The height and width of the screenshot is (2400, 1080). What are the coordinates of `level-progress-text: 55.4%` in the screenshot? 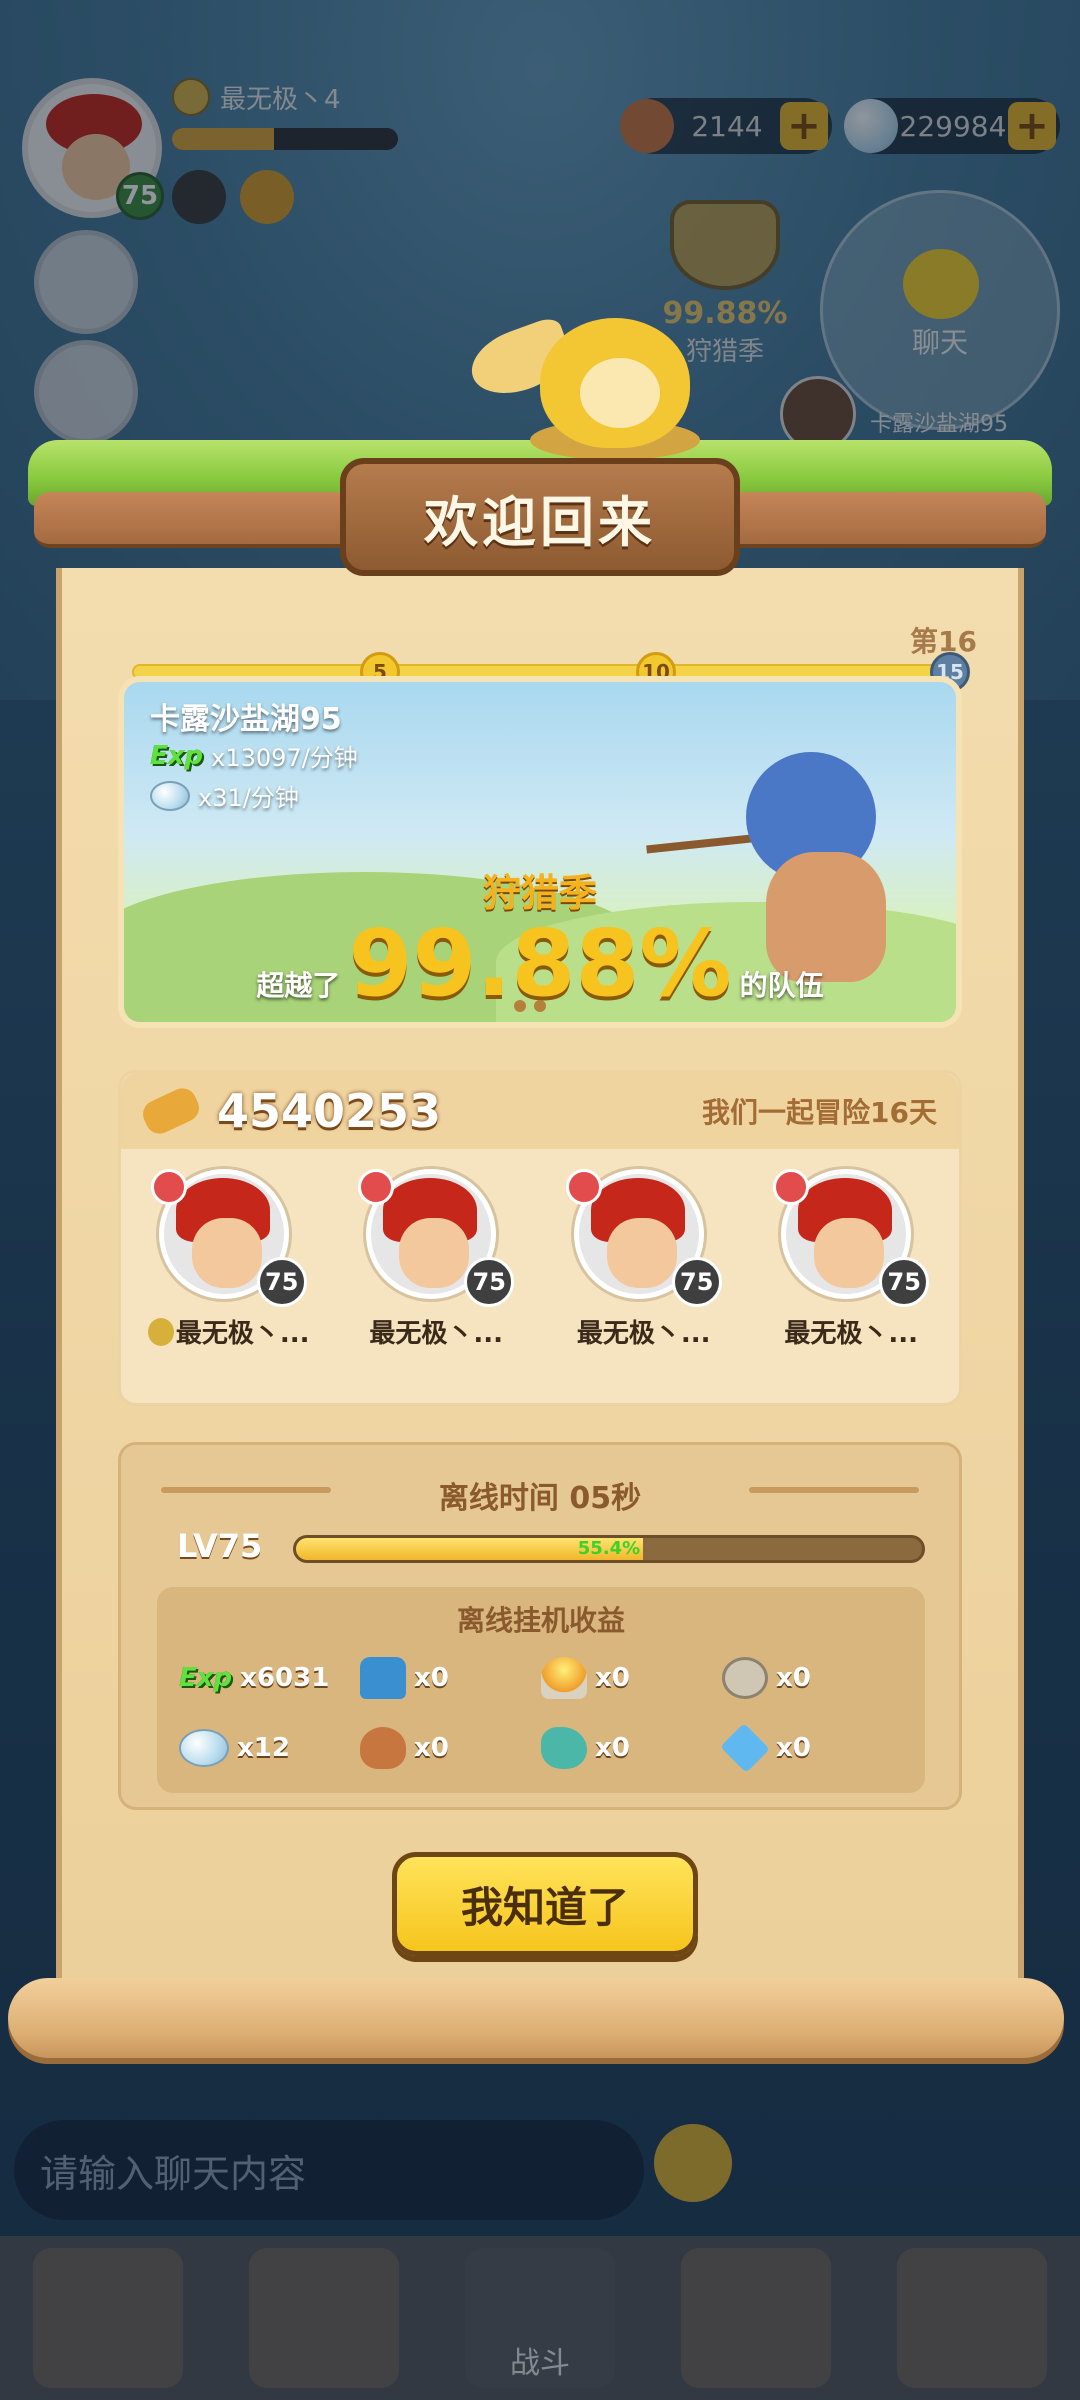 It's located at (609, 1548).